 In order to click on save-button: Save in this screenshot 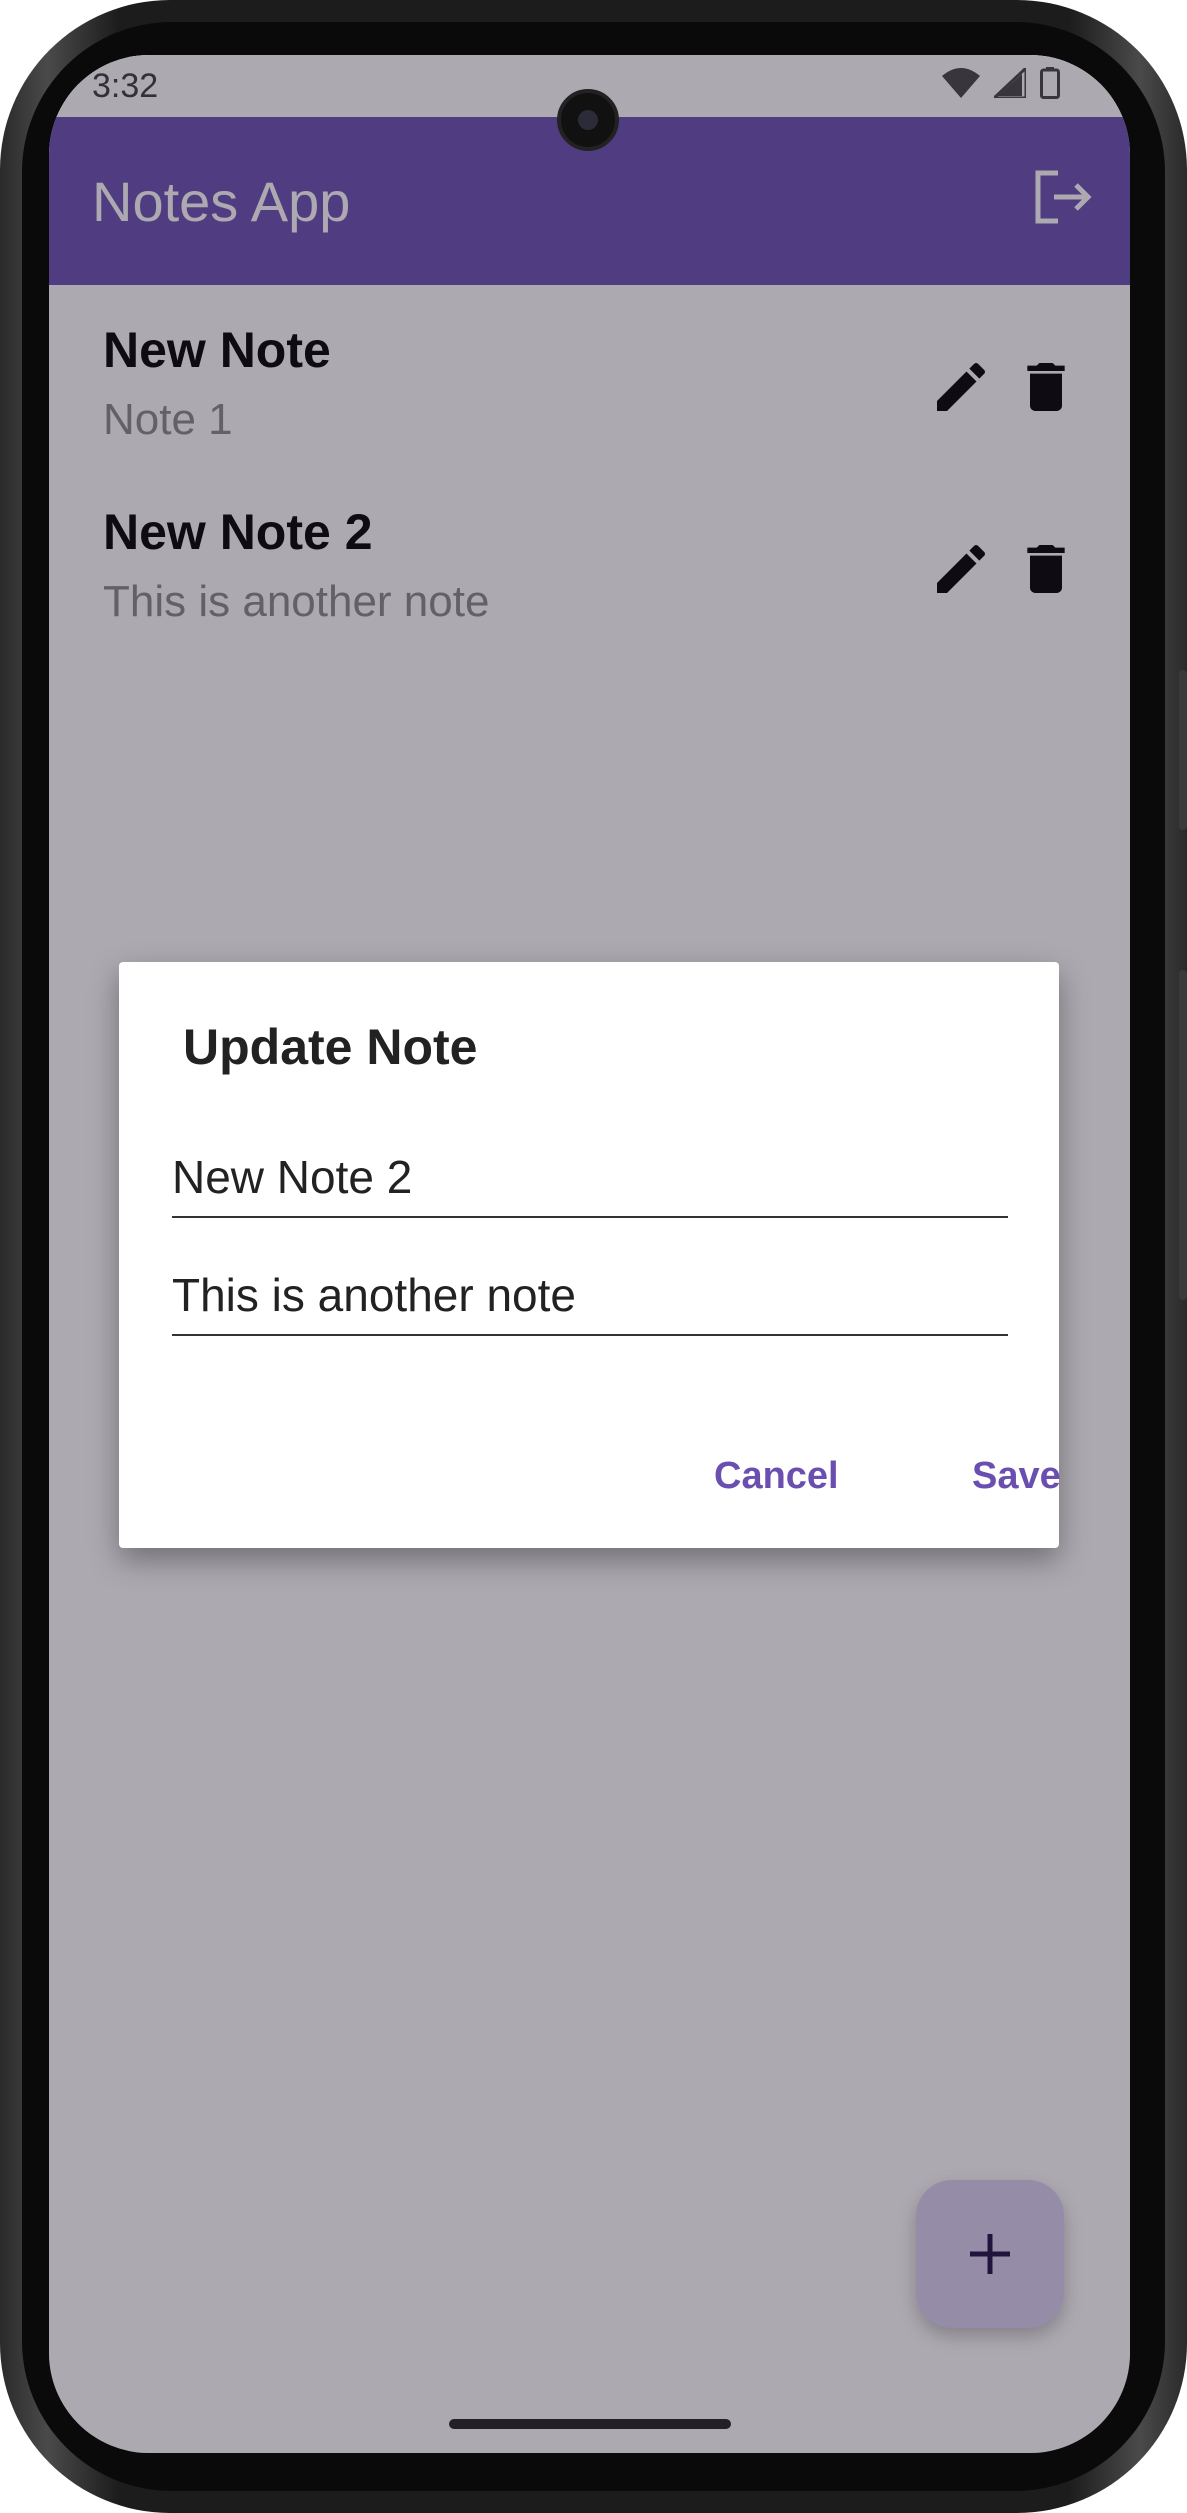, I will do `click(1016, 1476)`.